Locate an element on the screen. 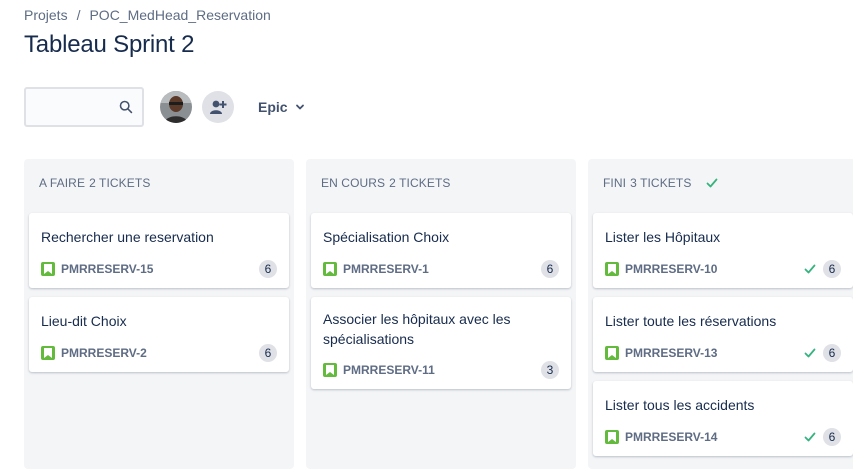 This screenshot has width=853, height=476. add-person-icon is located at coordinates (218, 107).